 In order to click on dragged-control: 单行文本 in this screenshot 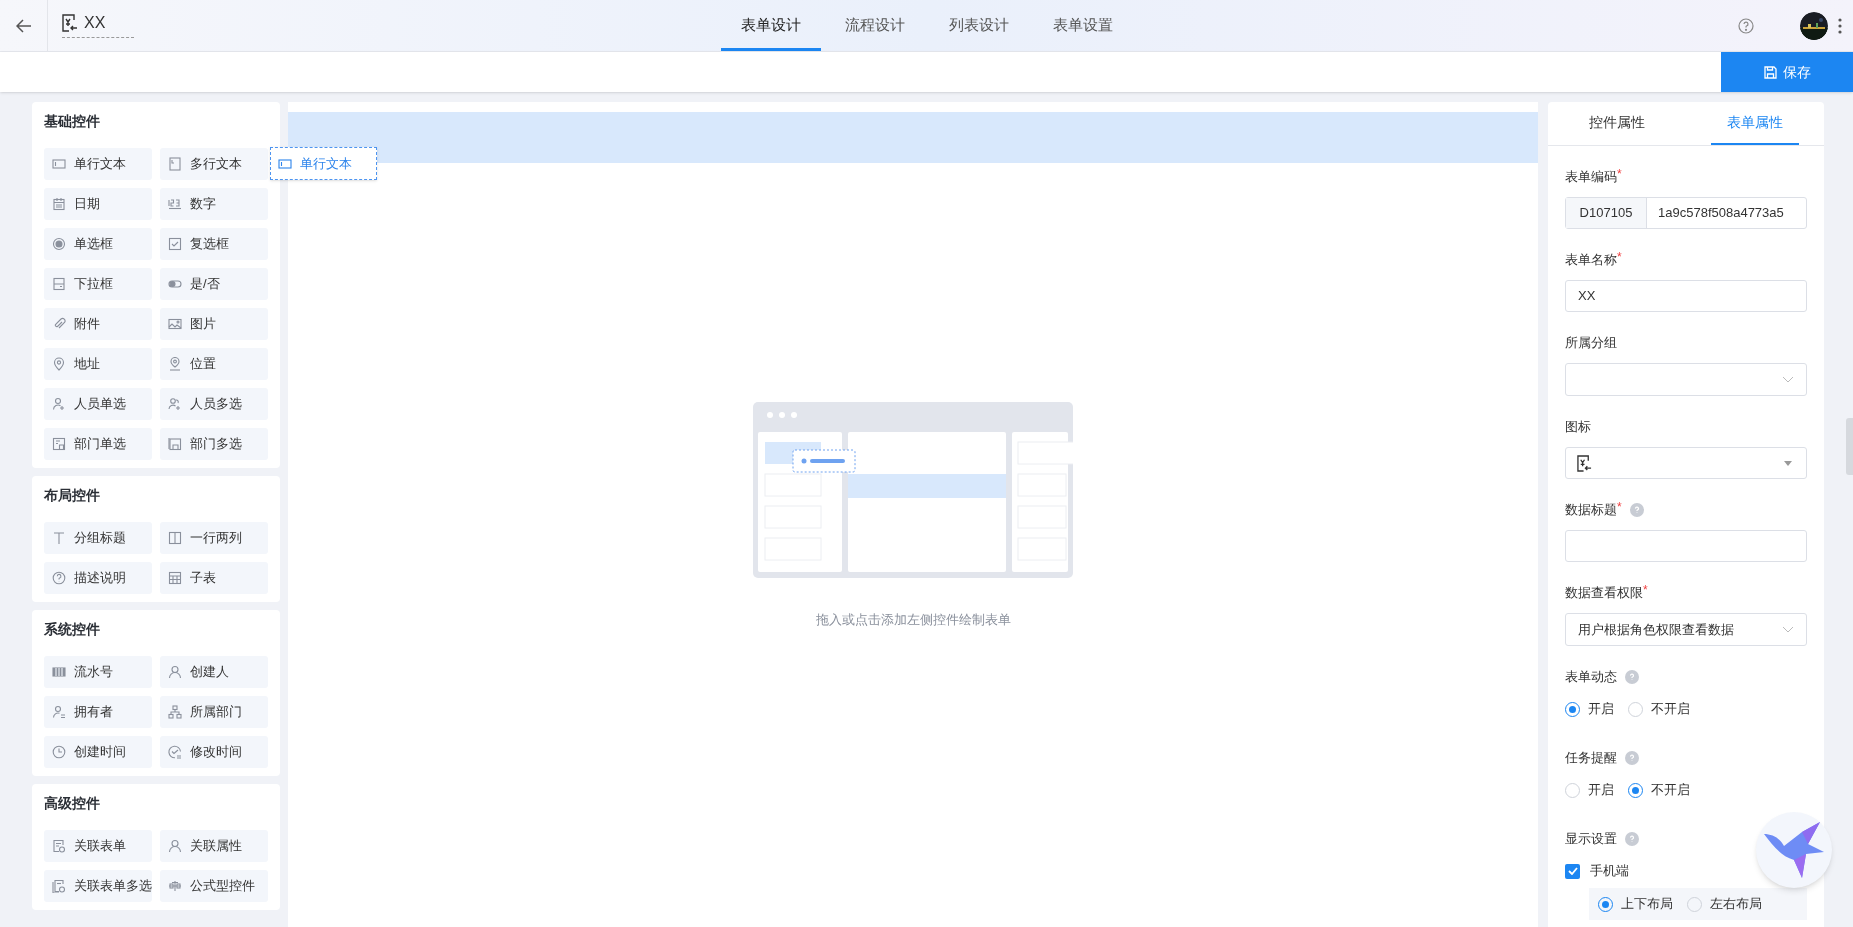, I will do `click(323, 163)`.